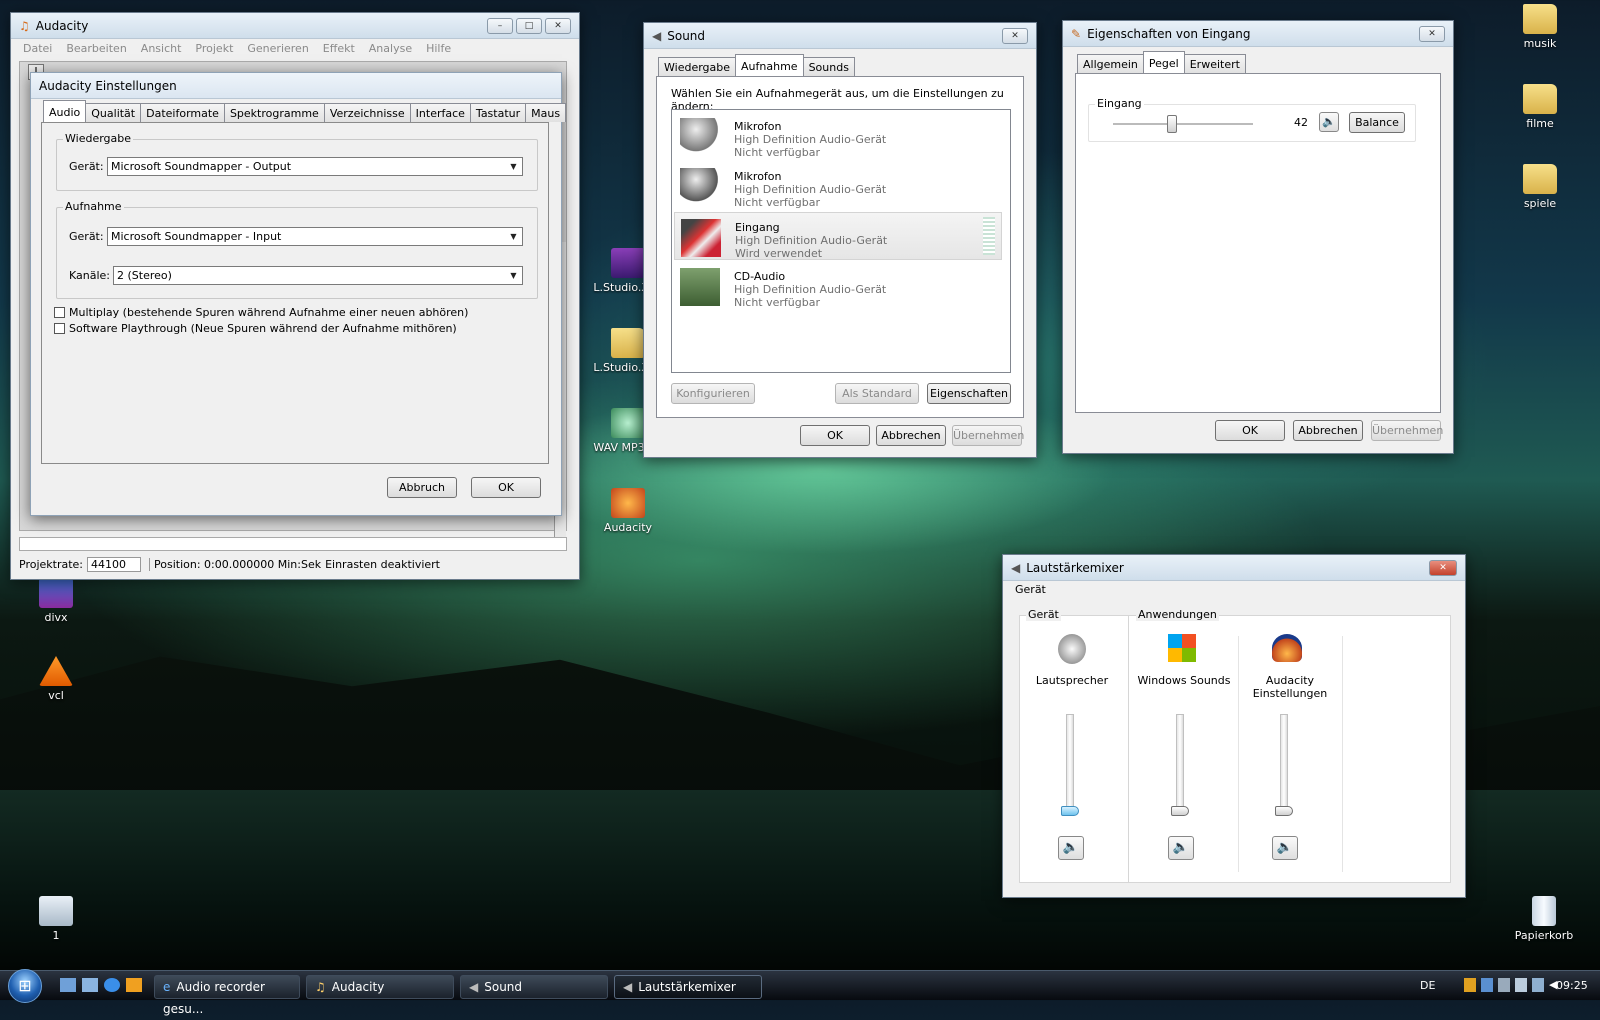  What do you see at coordinates (114, 564) in the screenshot?
I see `project-rate-combo: 44100` at bounding box center [114, 564].